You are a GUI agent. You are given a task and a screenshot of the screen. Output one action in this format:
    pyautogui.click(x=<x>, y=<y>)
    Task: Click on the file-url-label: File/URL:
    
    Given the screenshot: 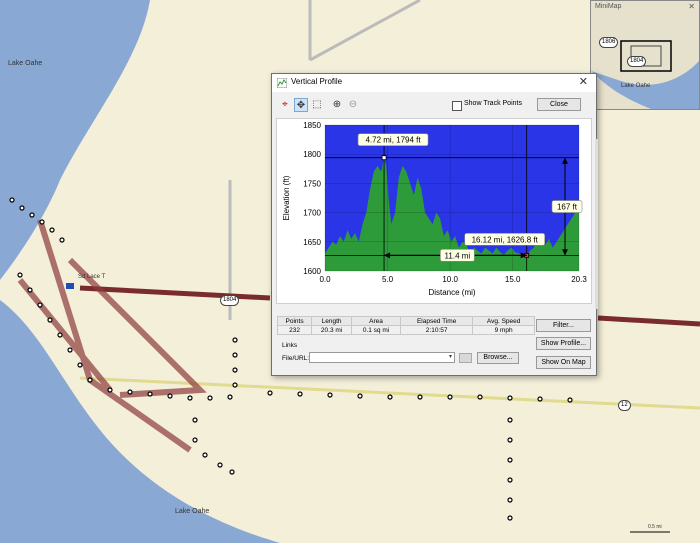 What is the action you would take?
    pyautogui.click(x=296, y=358)
    